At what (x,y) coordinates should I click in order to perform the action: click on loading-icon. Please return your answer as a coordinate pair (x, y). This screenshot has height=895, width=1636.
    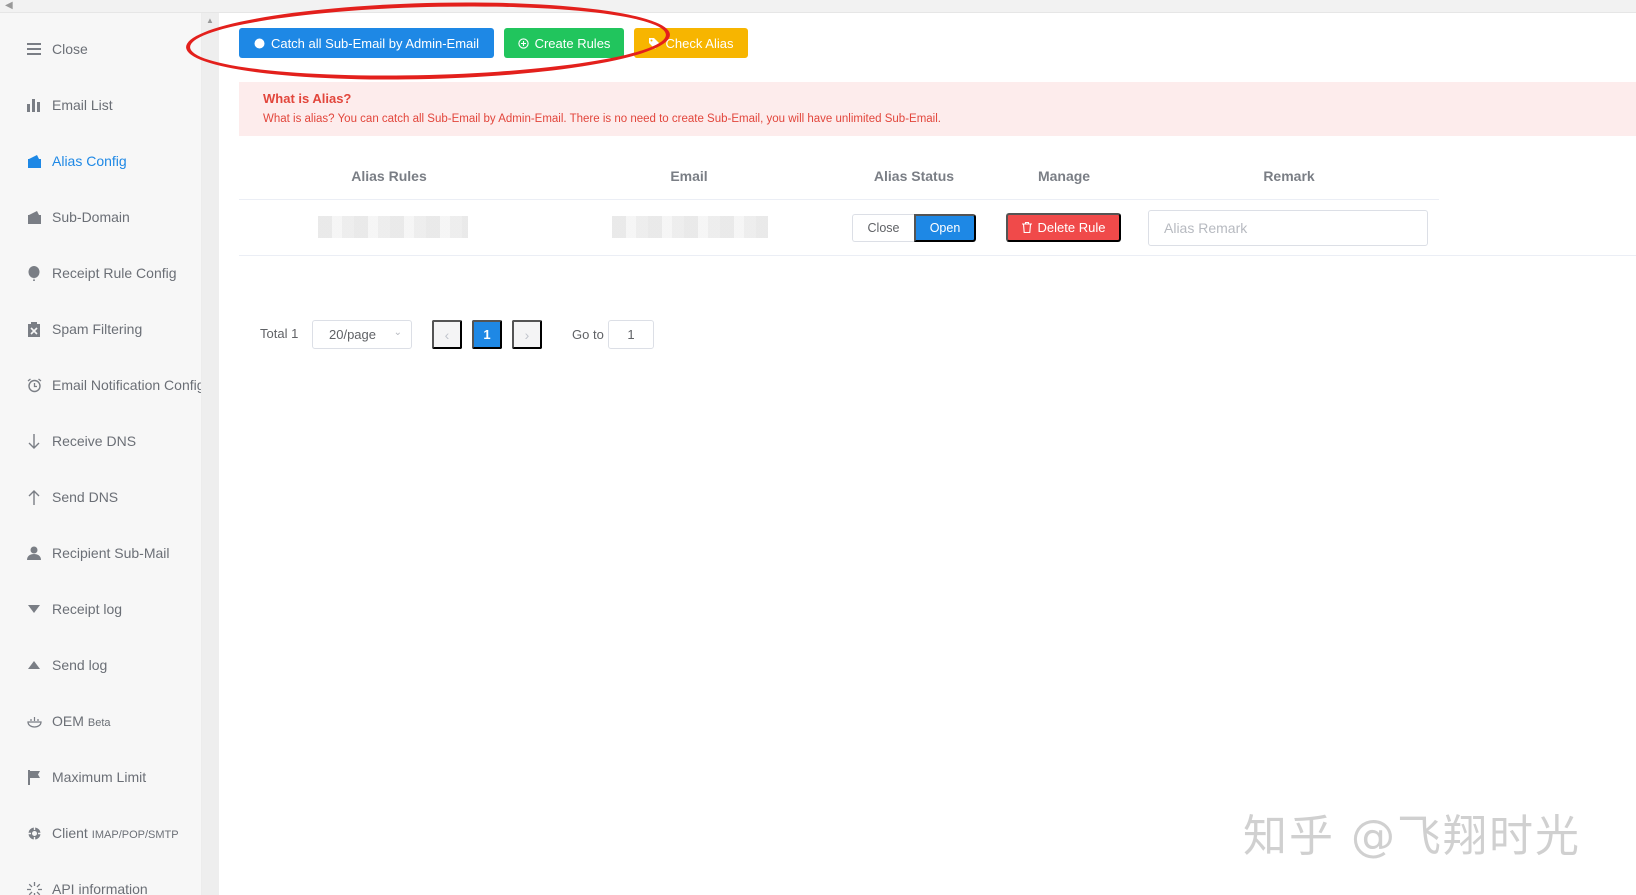
    Looking at the image, I should click on (34, 888).